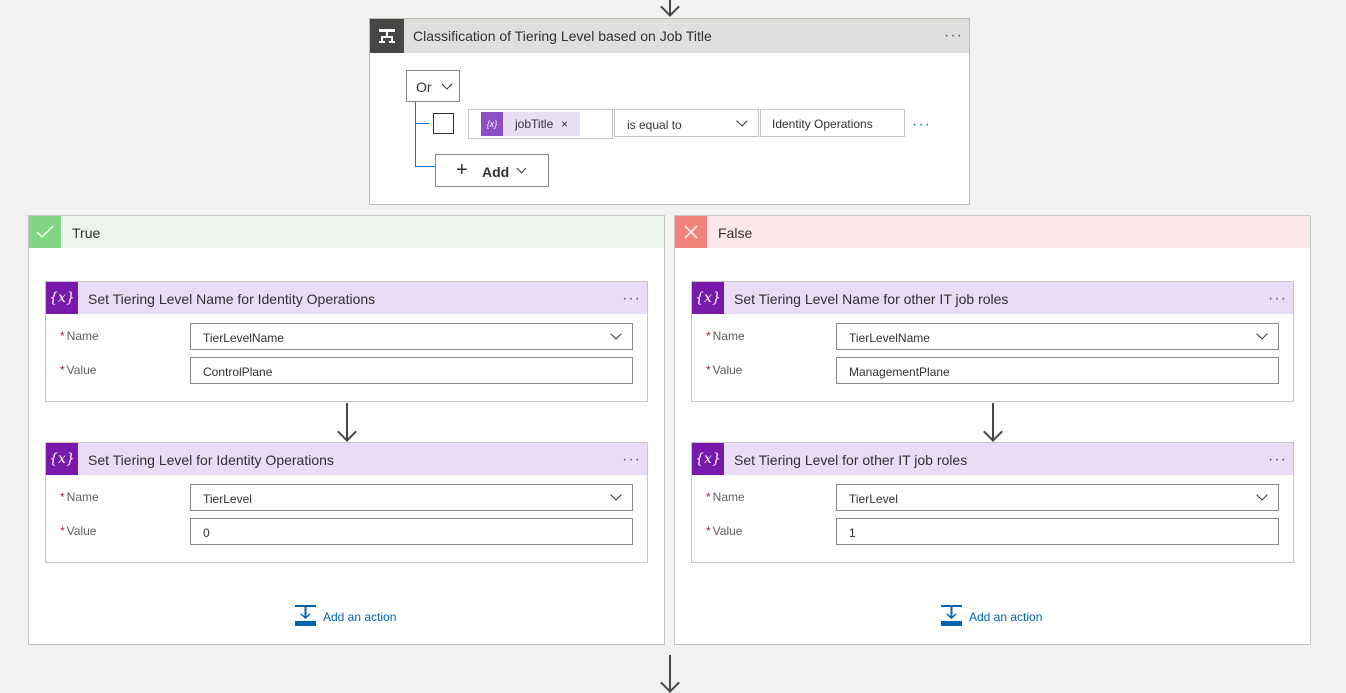  Describe the element at coordinates (921, 125) in the screenshot. I see `row-more-icon: ···` at that location.